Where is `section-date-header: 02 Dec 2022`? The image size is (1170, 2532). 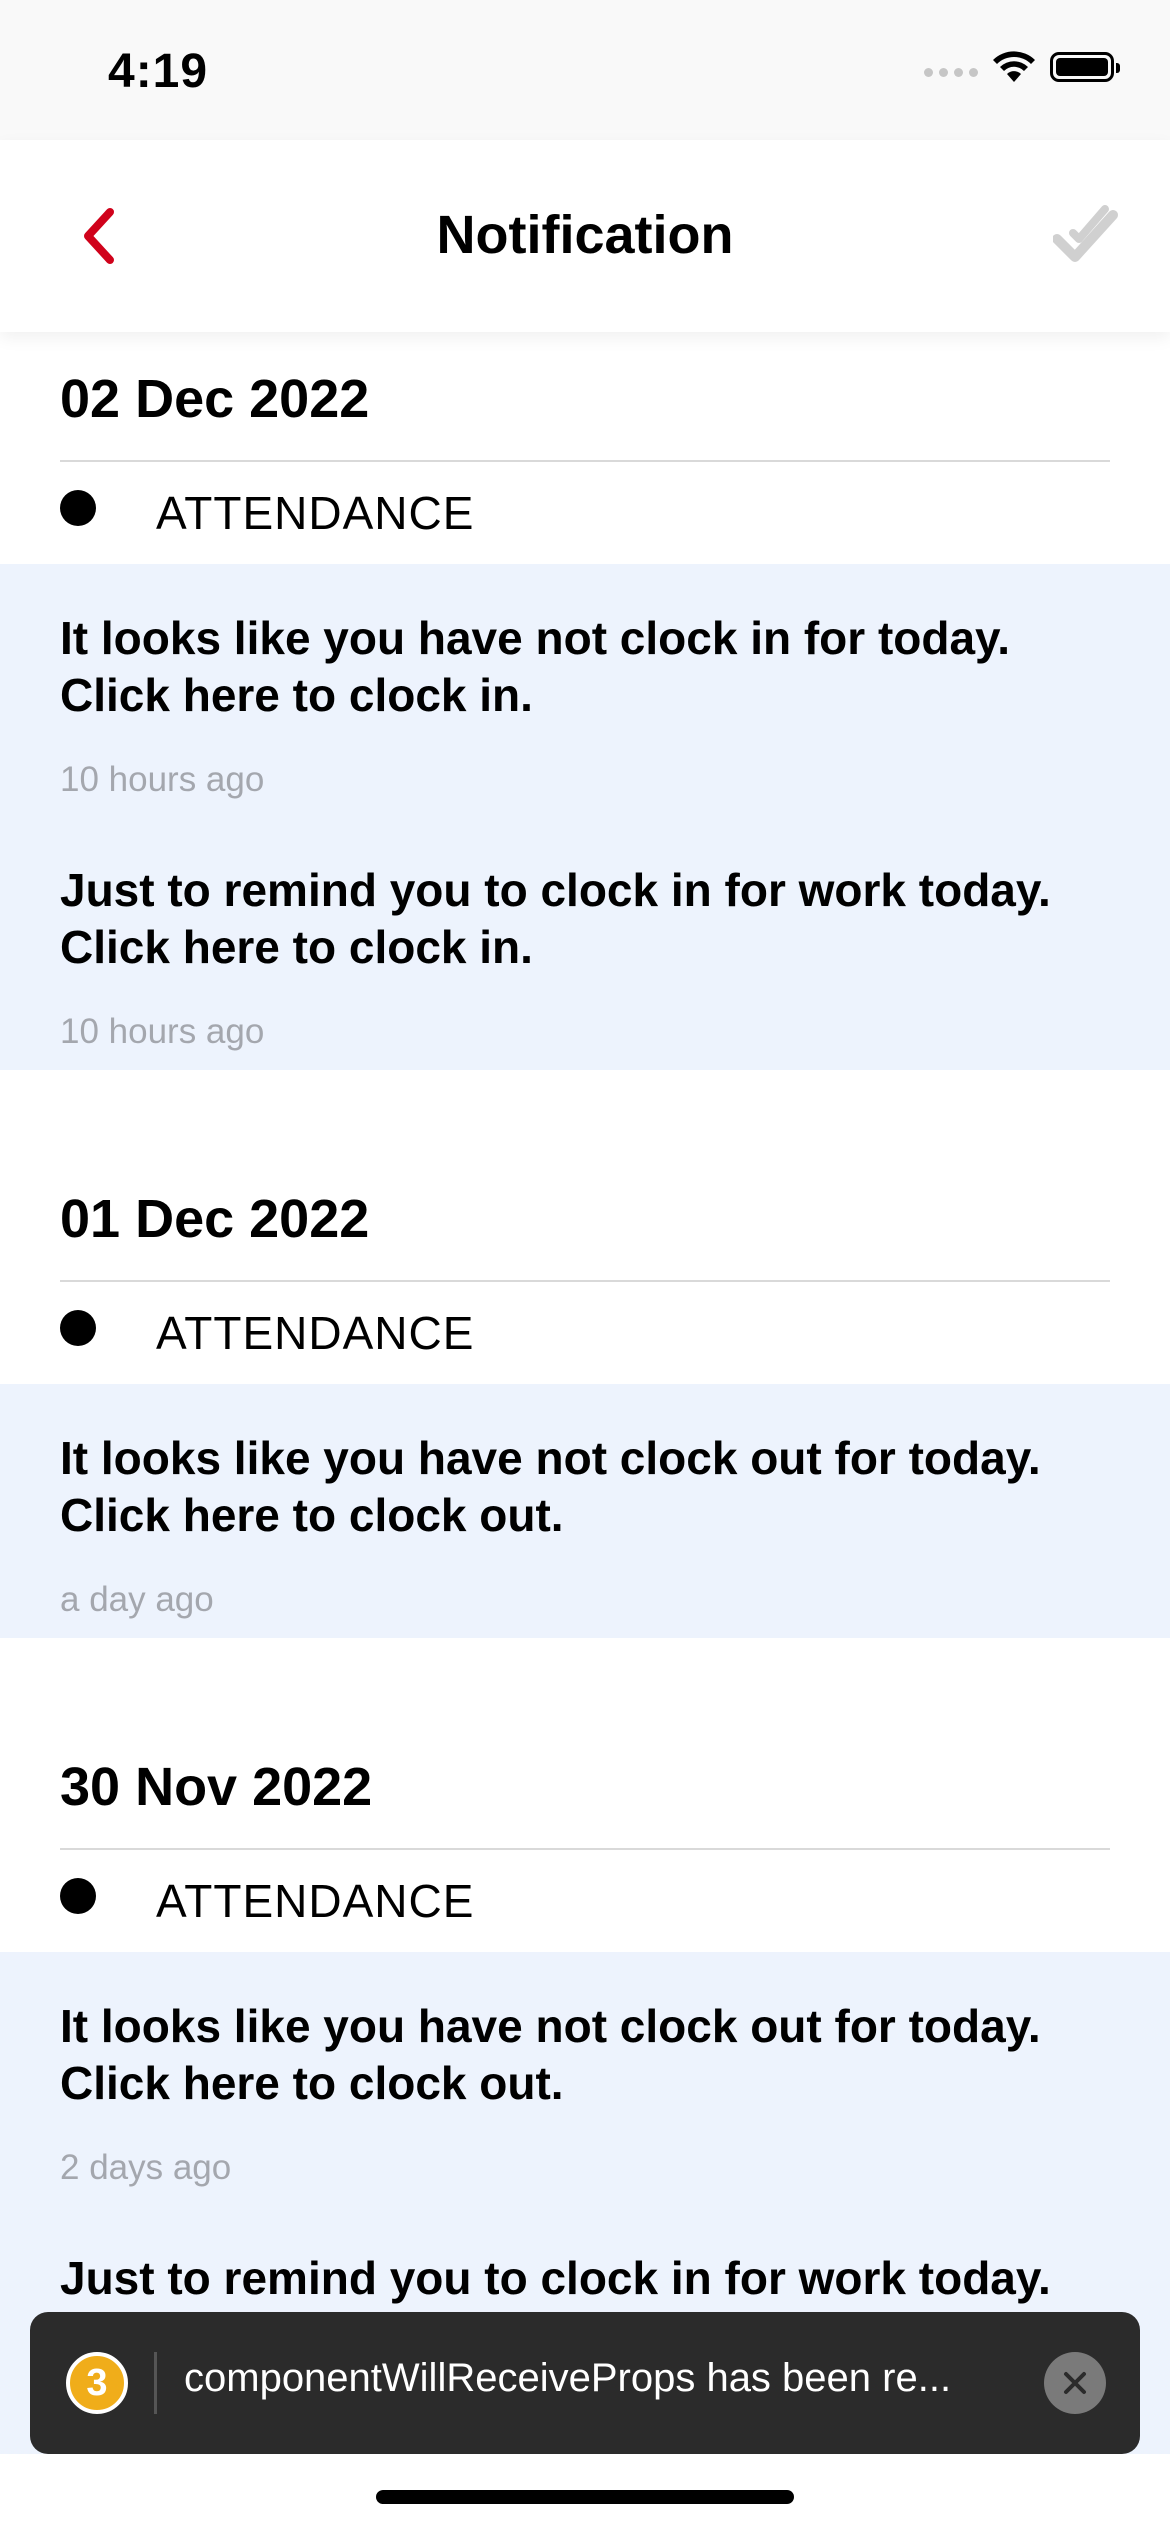 section-date-header: 02 Dec 2022 is located at coordinates (585, 397).